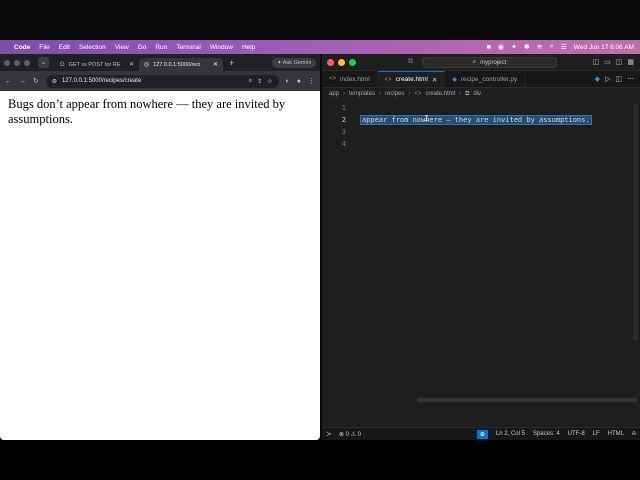 The height and width of the screenshot is (480, 640). Describe the element at coordinates (62, 64) in the screenshot. I see `google-favicon-icon: G` at that location.